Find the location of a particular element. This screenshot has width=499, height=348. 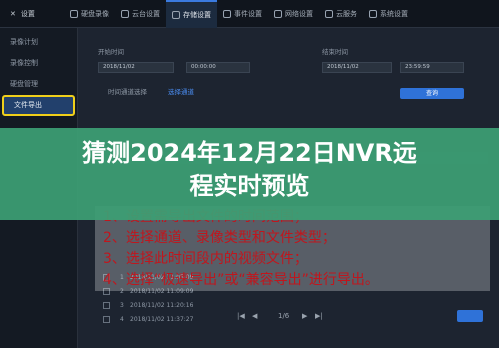

tools-icon: ✕ is located at coordinates (13, 13).